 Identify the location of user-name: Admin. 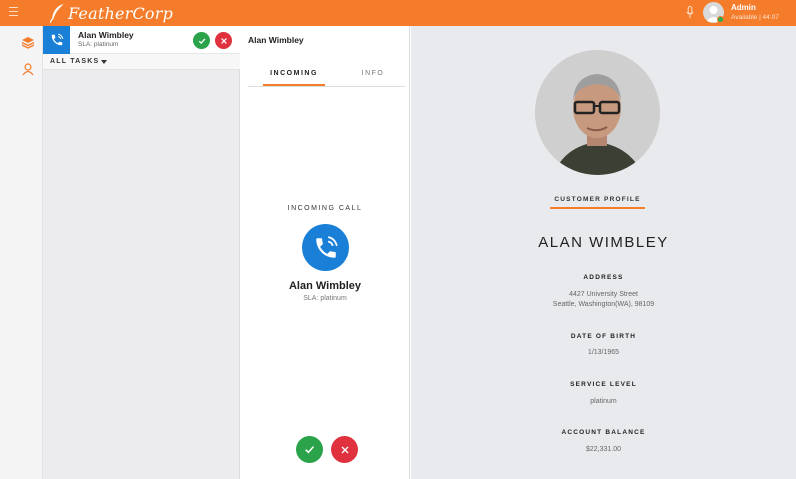
(743, 7).